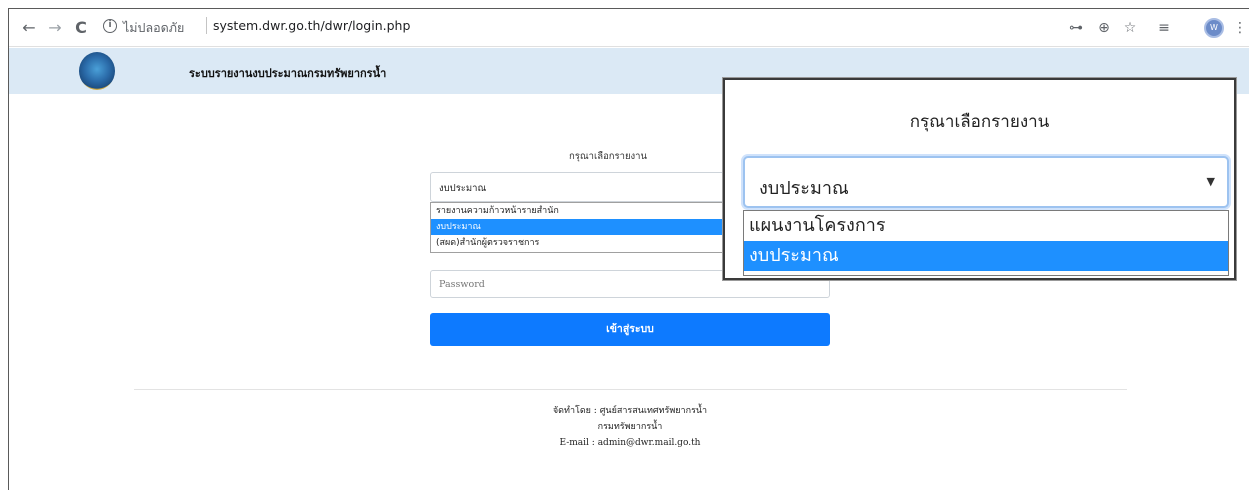 The width and height of the screenshot is (1249, 490). I want to click on zoom-icon: ⊕, so click(1104, 28).